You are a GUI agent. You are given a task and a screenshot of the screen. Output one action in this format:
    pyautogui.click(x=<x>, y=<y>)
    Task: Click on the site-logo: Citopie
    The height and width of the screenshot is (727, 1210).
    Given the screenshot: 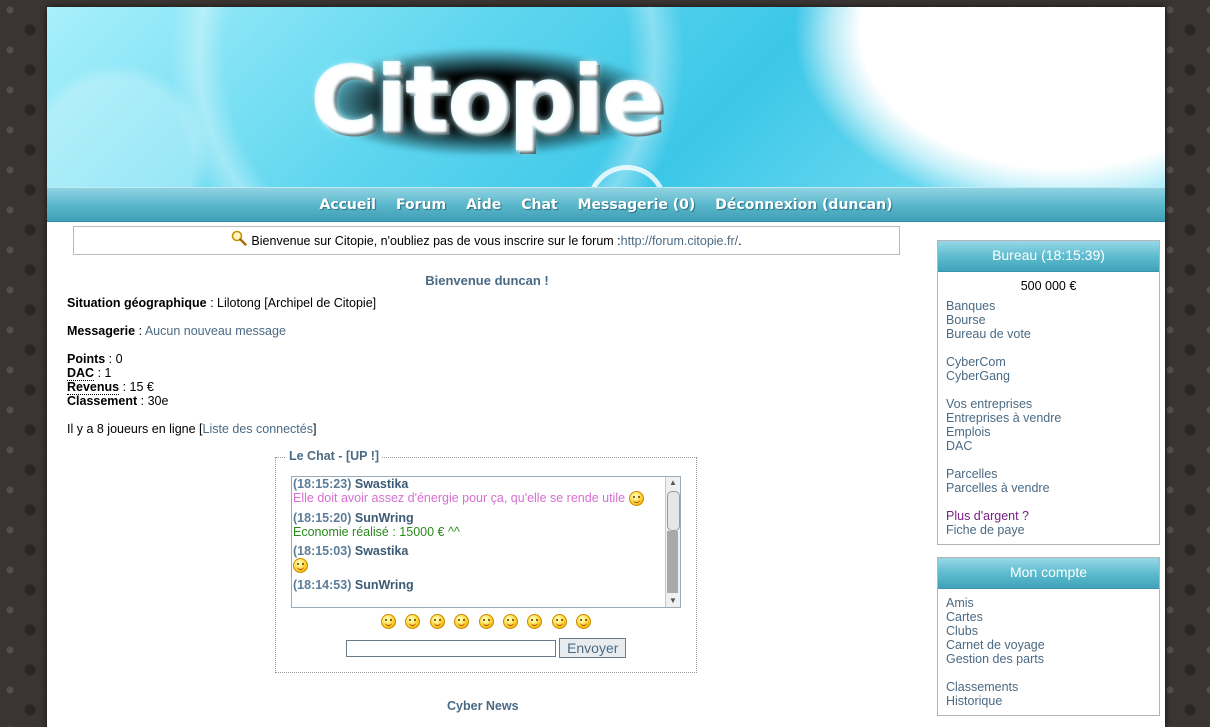 What is the action you would take?
    pyautogui.click(x=487, y=100)
    